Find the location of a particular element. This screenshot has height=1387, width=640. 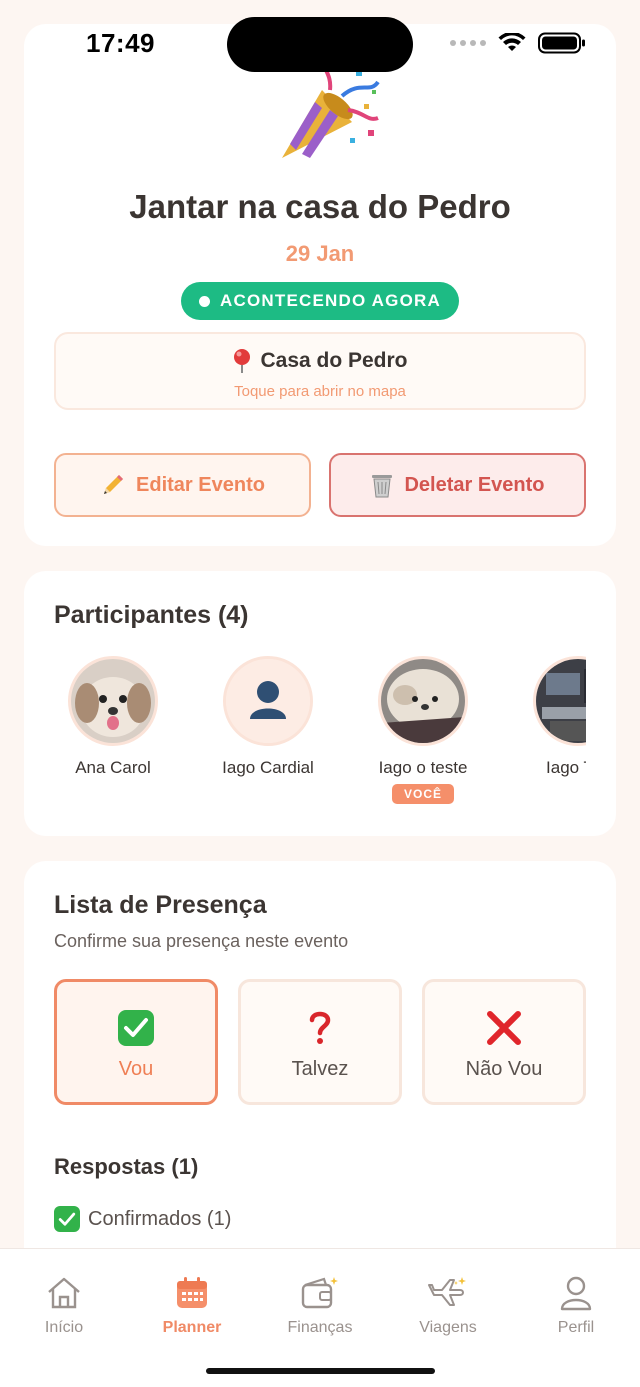

question-icon is located at coordinates (320, 1027).